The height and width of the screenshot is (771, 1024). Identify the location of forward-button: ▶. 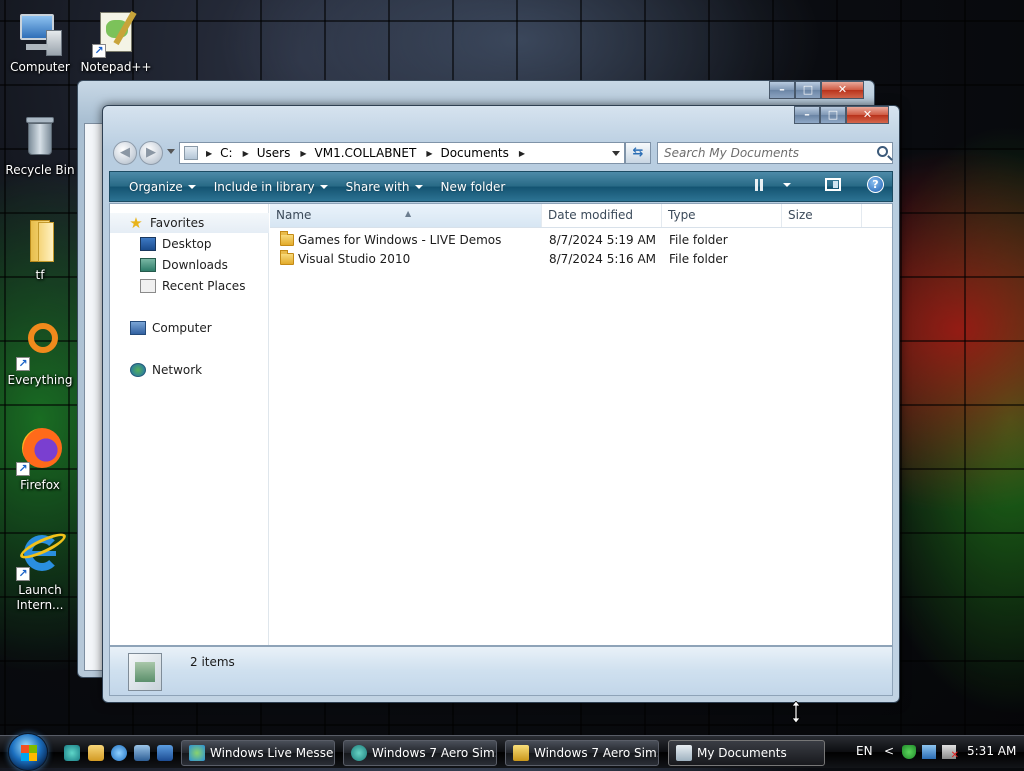
(151, 153).